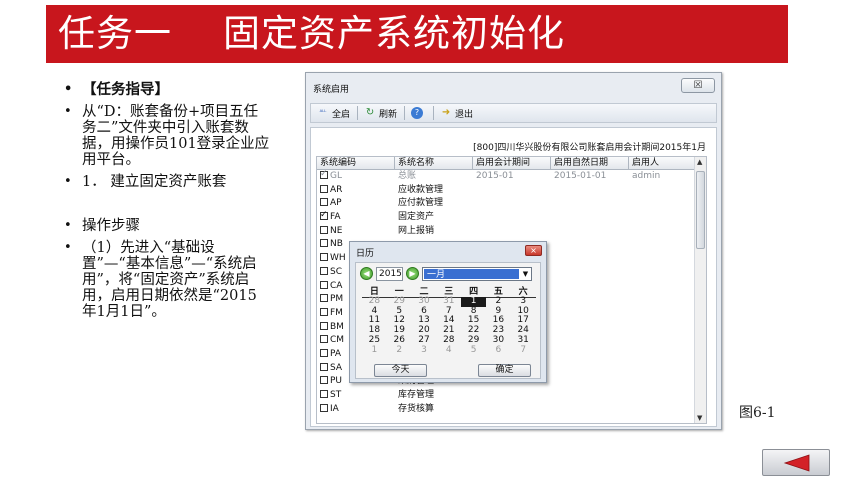  Describe the element at coordinates (336, 395) in the screenshot. I see `system-code: ST` at that location.